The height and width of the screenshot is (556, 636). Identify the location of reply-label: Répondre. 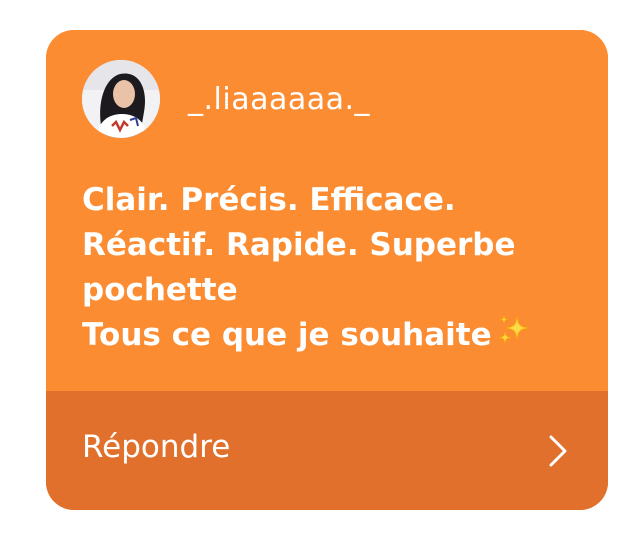
(156, 447).